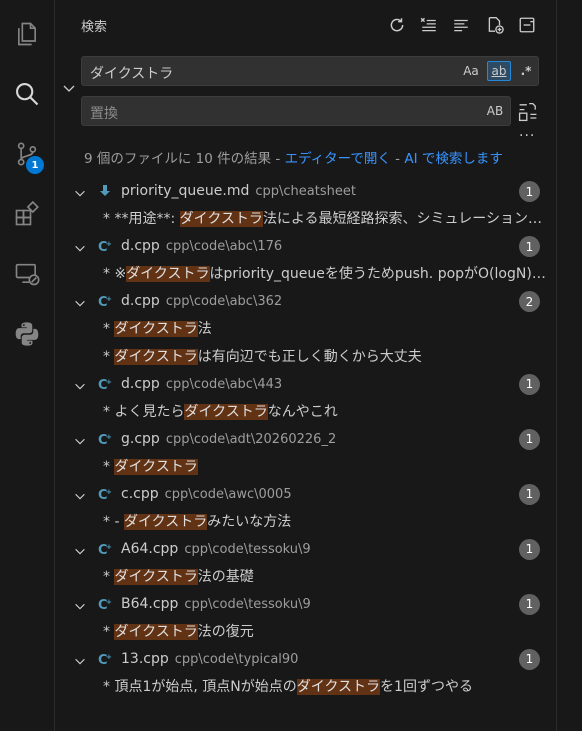 This screenshot has height=731, width=582. What do you see at coordinates (528, 112) in the screenshot?
I see `replace-all-icon` at bounding box center [528, 112].